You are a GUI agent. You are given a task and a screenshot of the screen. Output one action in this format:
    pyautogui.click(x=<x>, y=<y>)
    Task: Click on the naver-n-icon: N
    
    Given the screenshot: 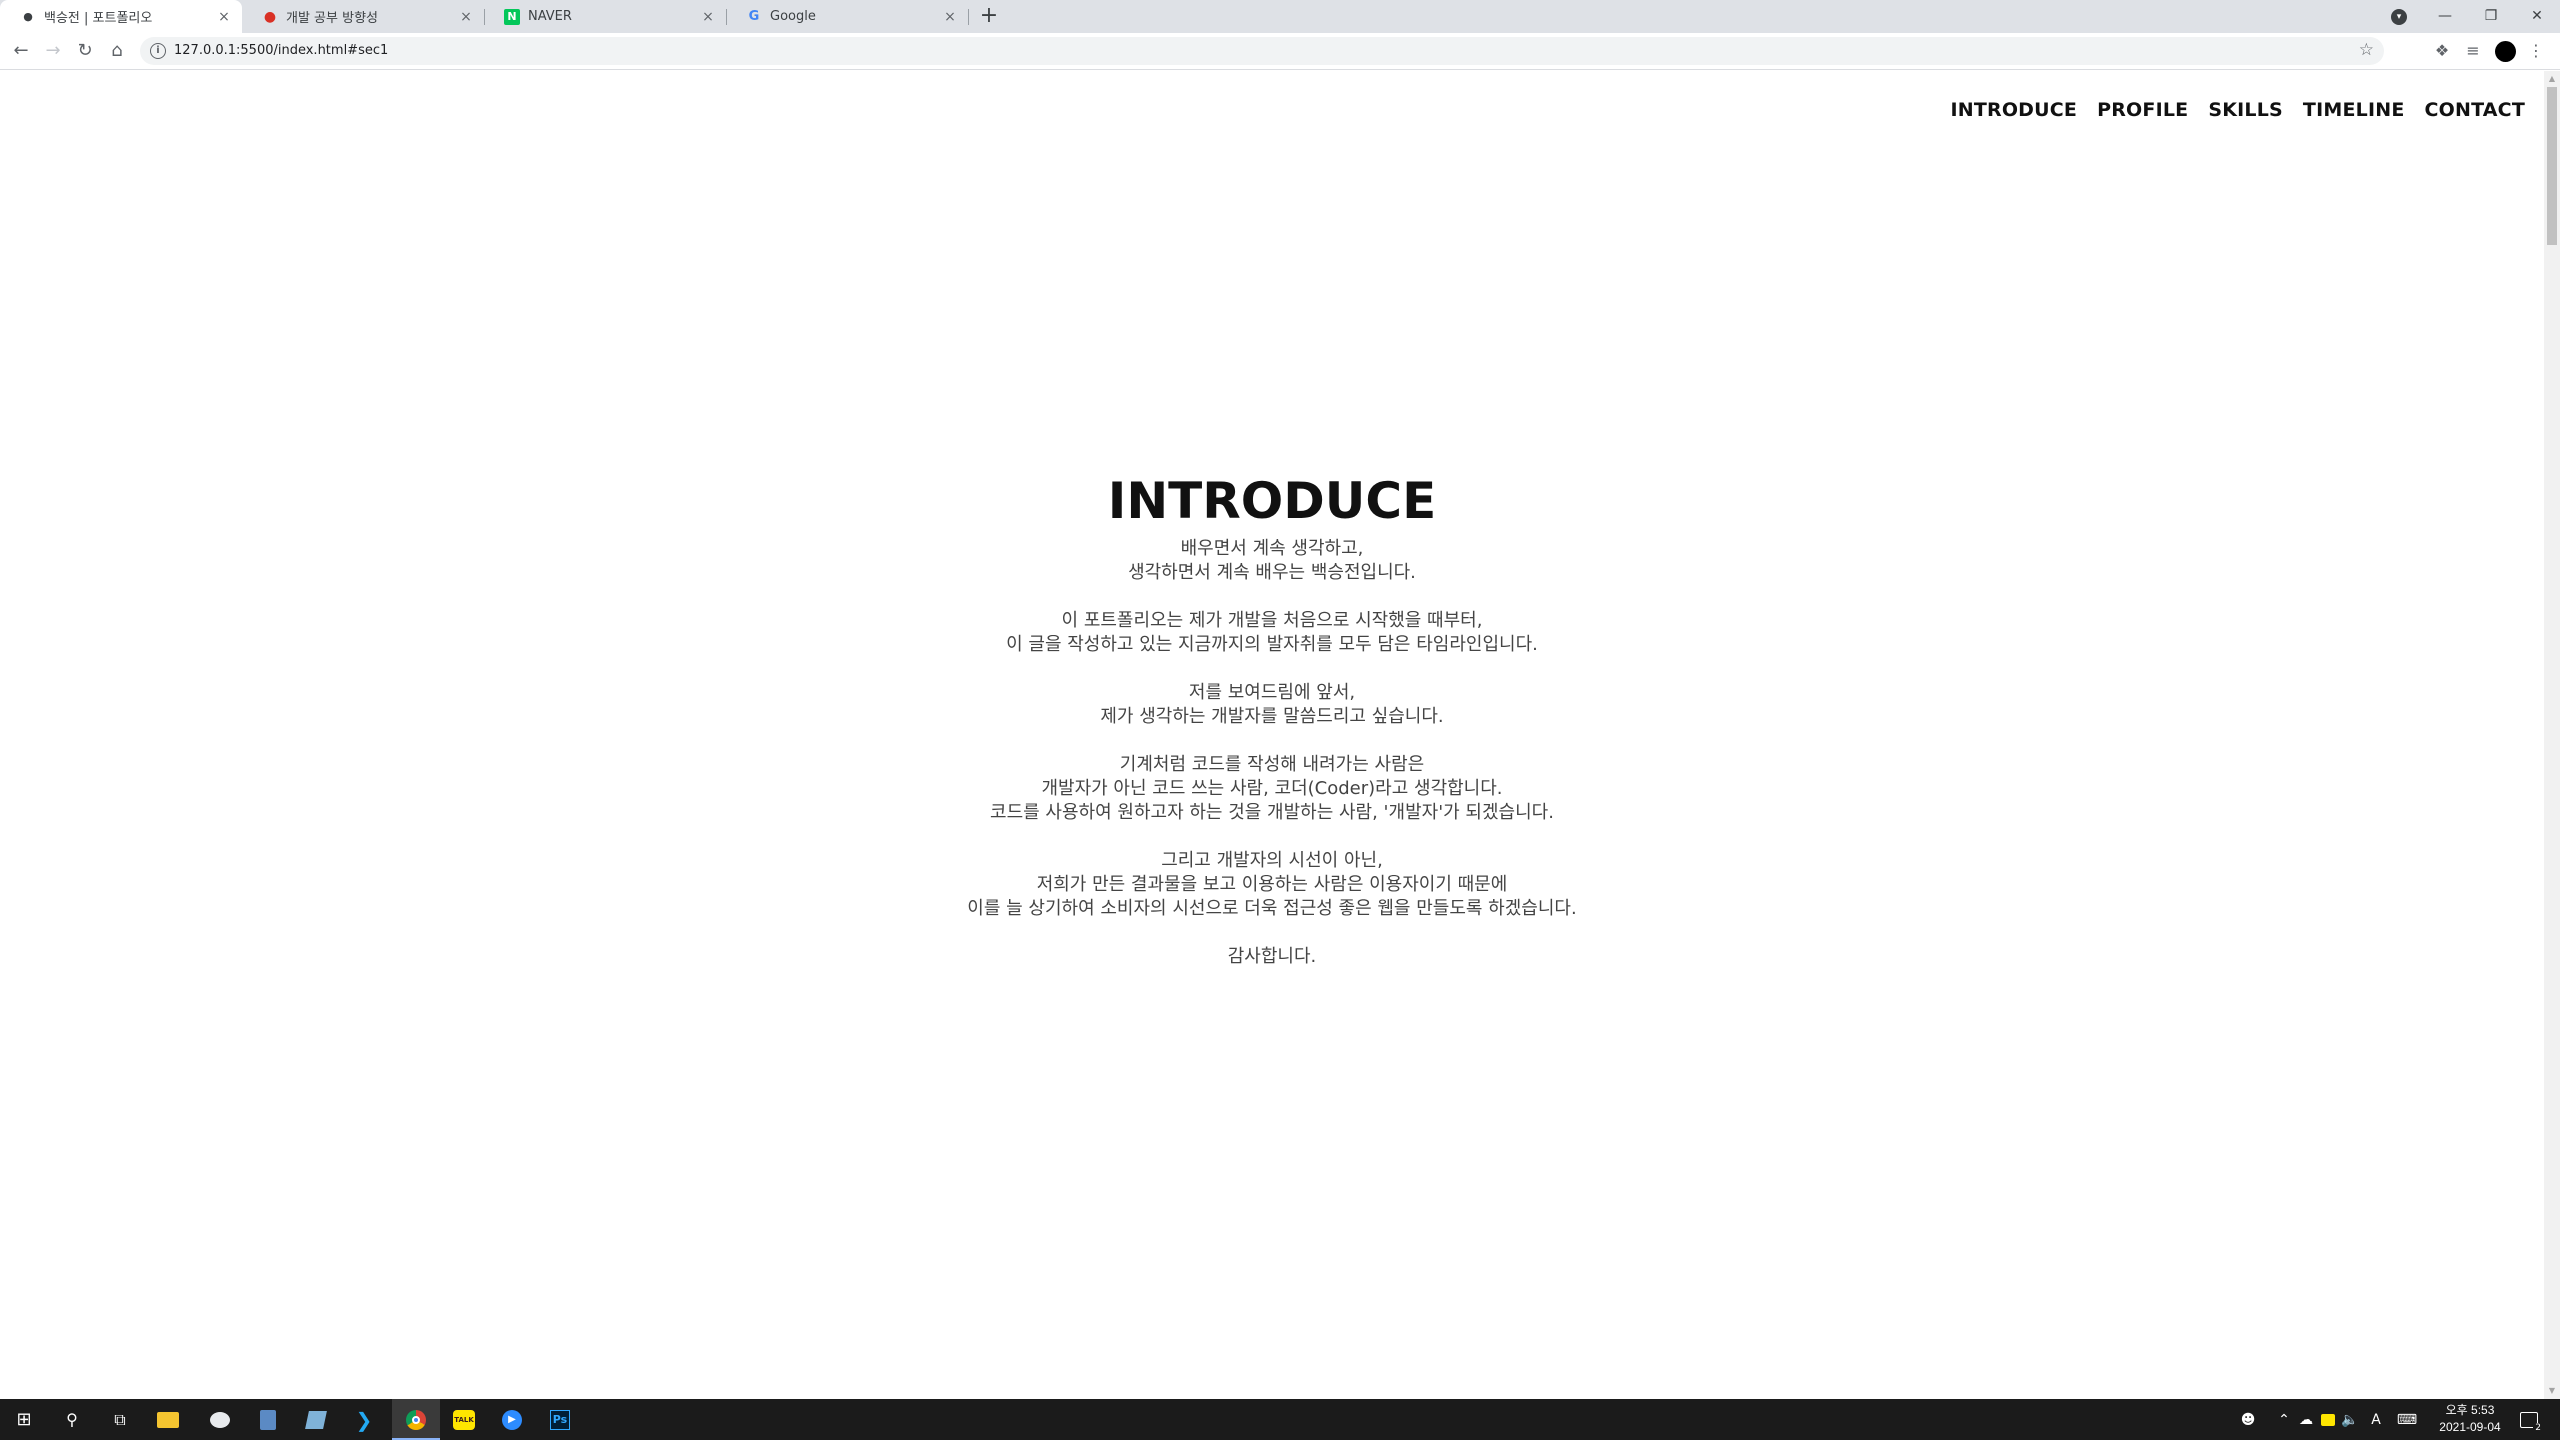 What is the action you would take?
    pyautogui.click(x=512, y=16)
    